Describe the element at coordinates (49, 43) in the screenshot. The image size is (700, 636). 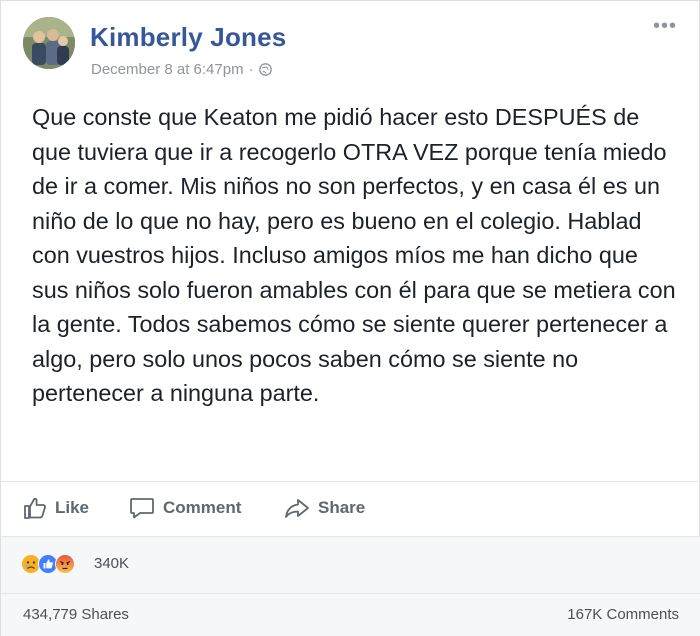
I see `author-avatar` at that location.